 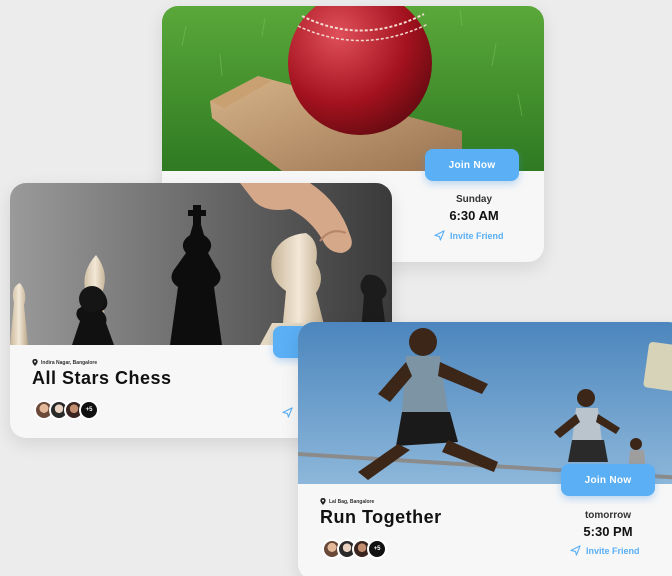 I want to click on event-title: Run Together, so click(x=381, y=517).